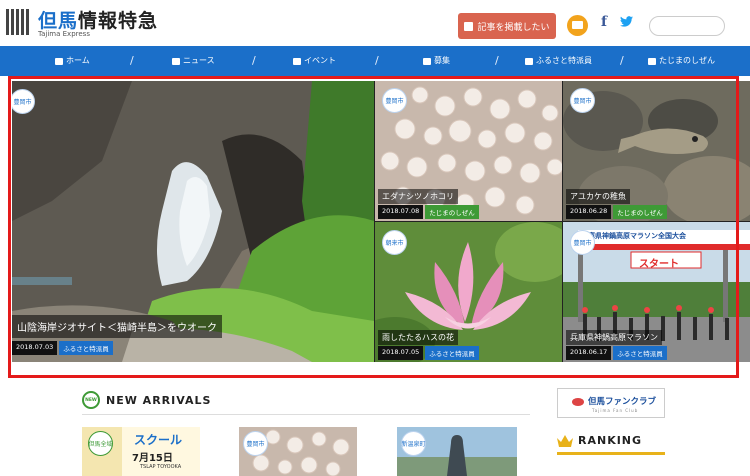  Describe the element at coordinates (442, 60) in the screenshot. I see `nav-label: 募集` at that location.